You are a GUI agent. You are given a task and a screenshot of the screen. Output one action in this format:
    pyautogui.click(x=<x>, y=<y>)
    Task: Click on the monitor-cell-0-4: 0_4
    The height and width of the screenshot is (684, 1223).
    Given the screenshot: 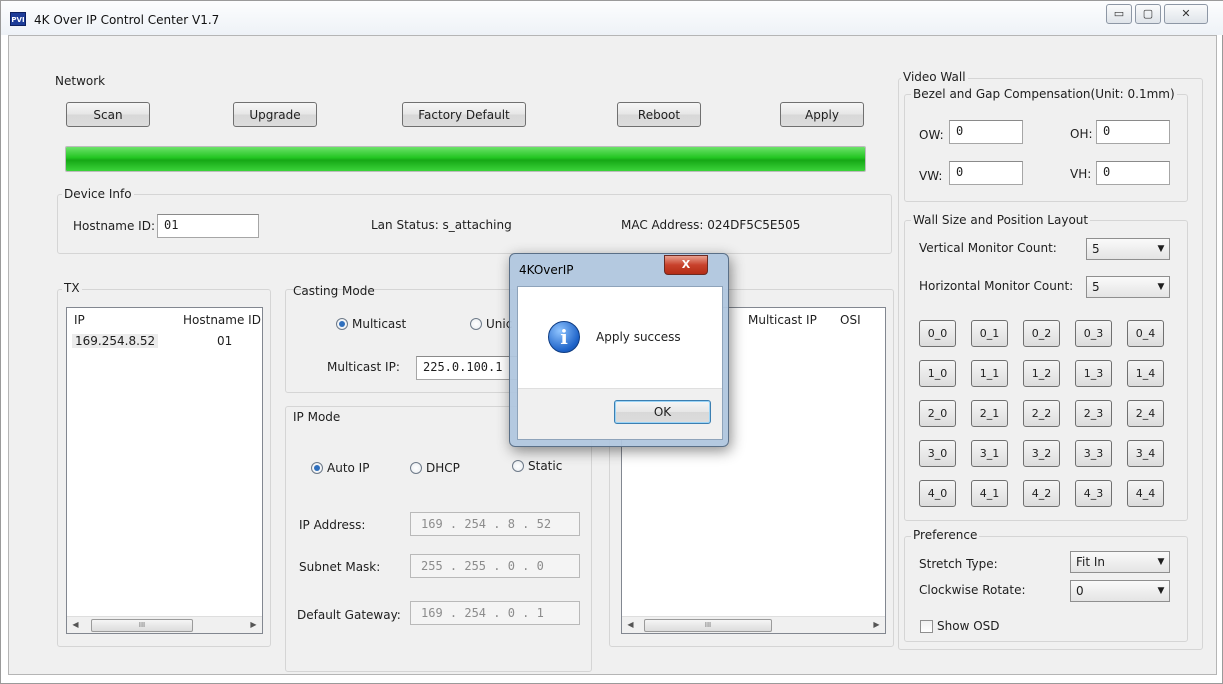 What is the action you would take?
    pyautogui.click(x=1145, y=333)
    